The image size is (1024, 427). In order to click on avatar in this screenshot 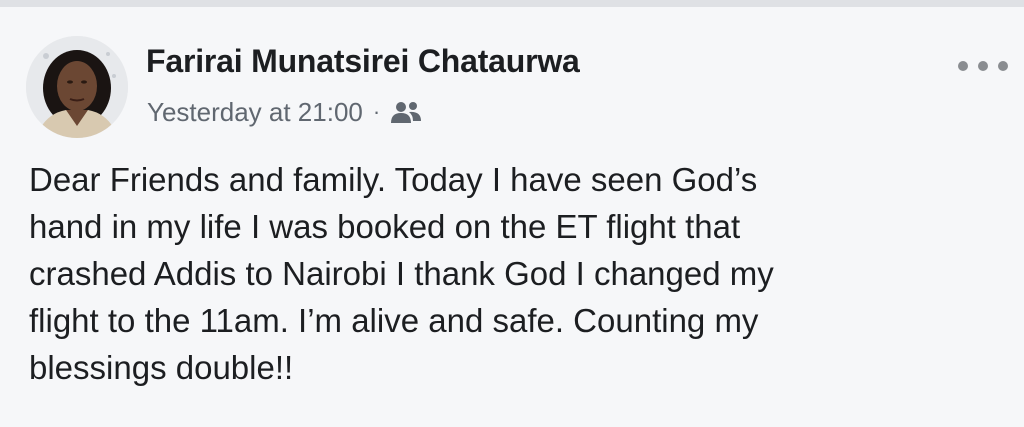, I will do `click(77, 87)`.